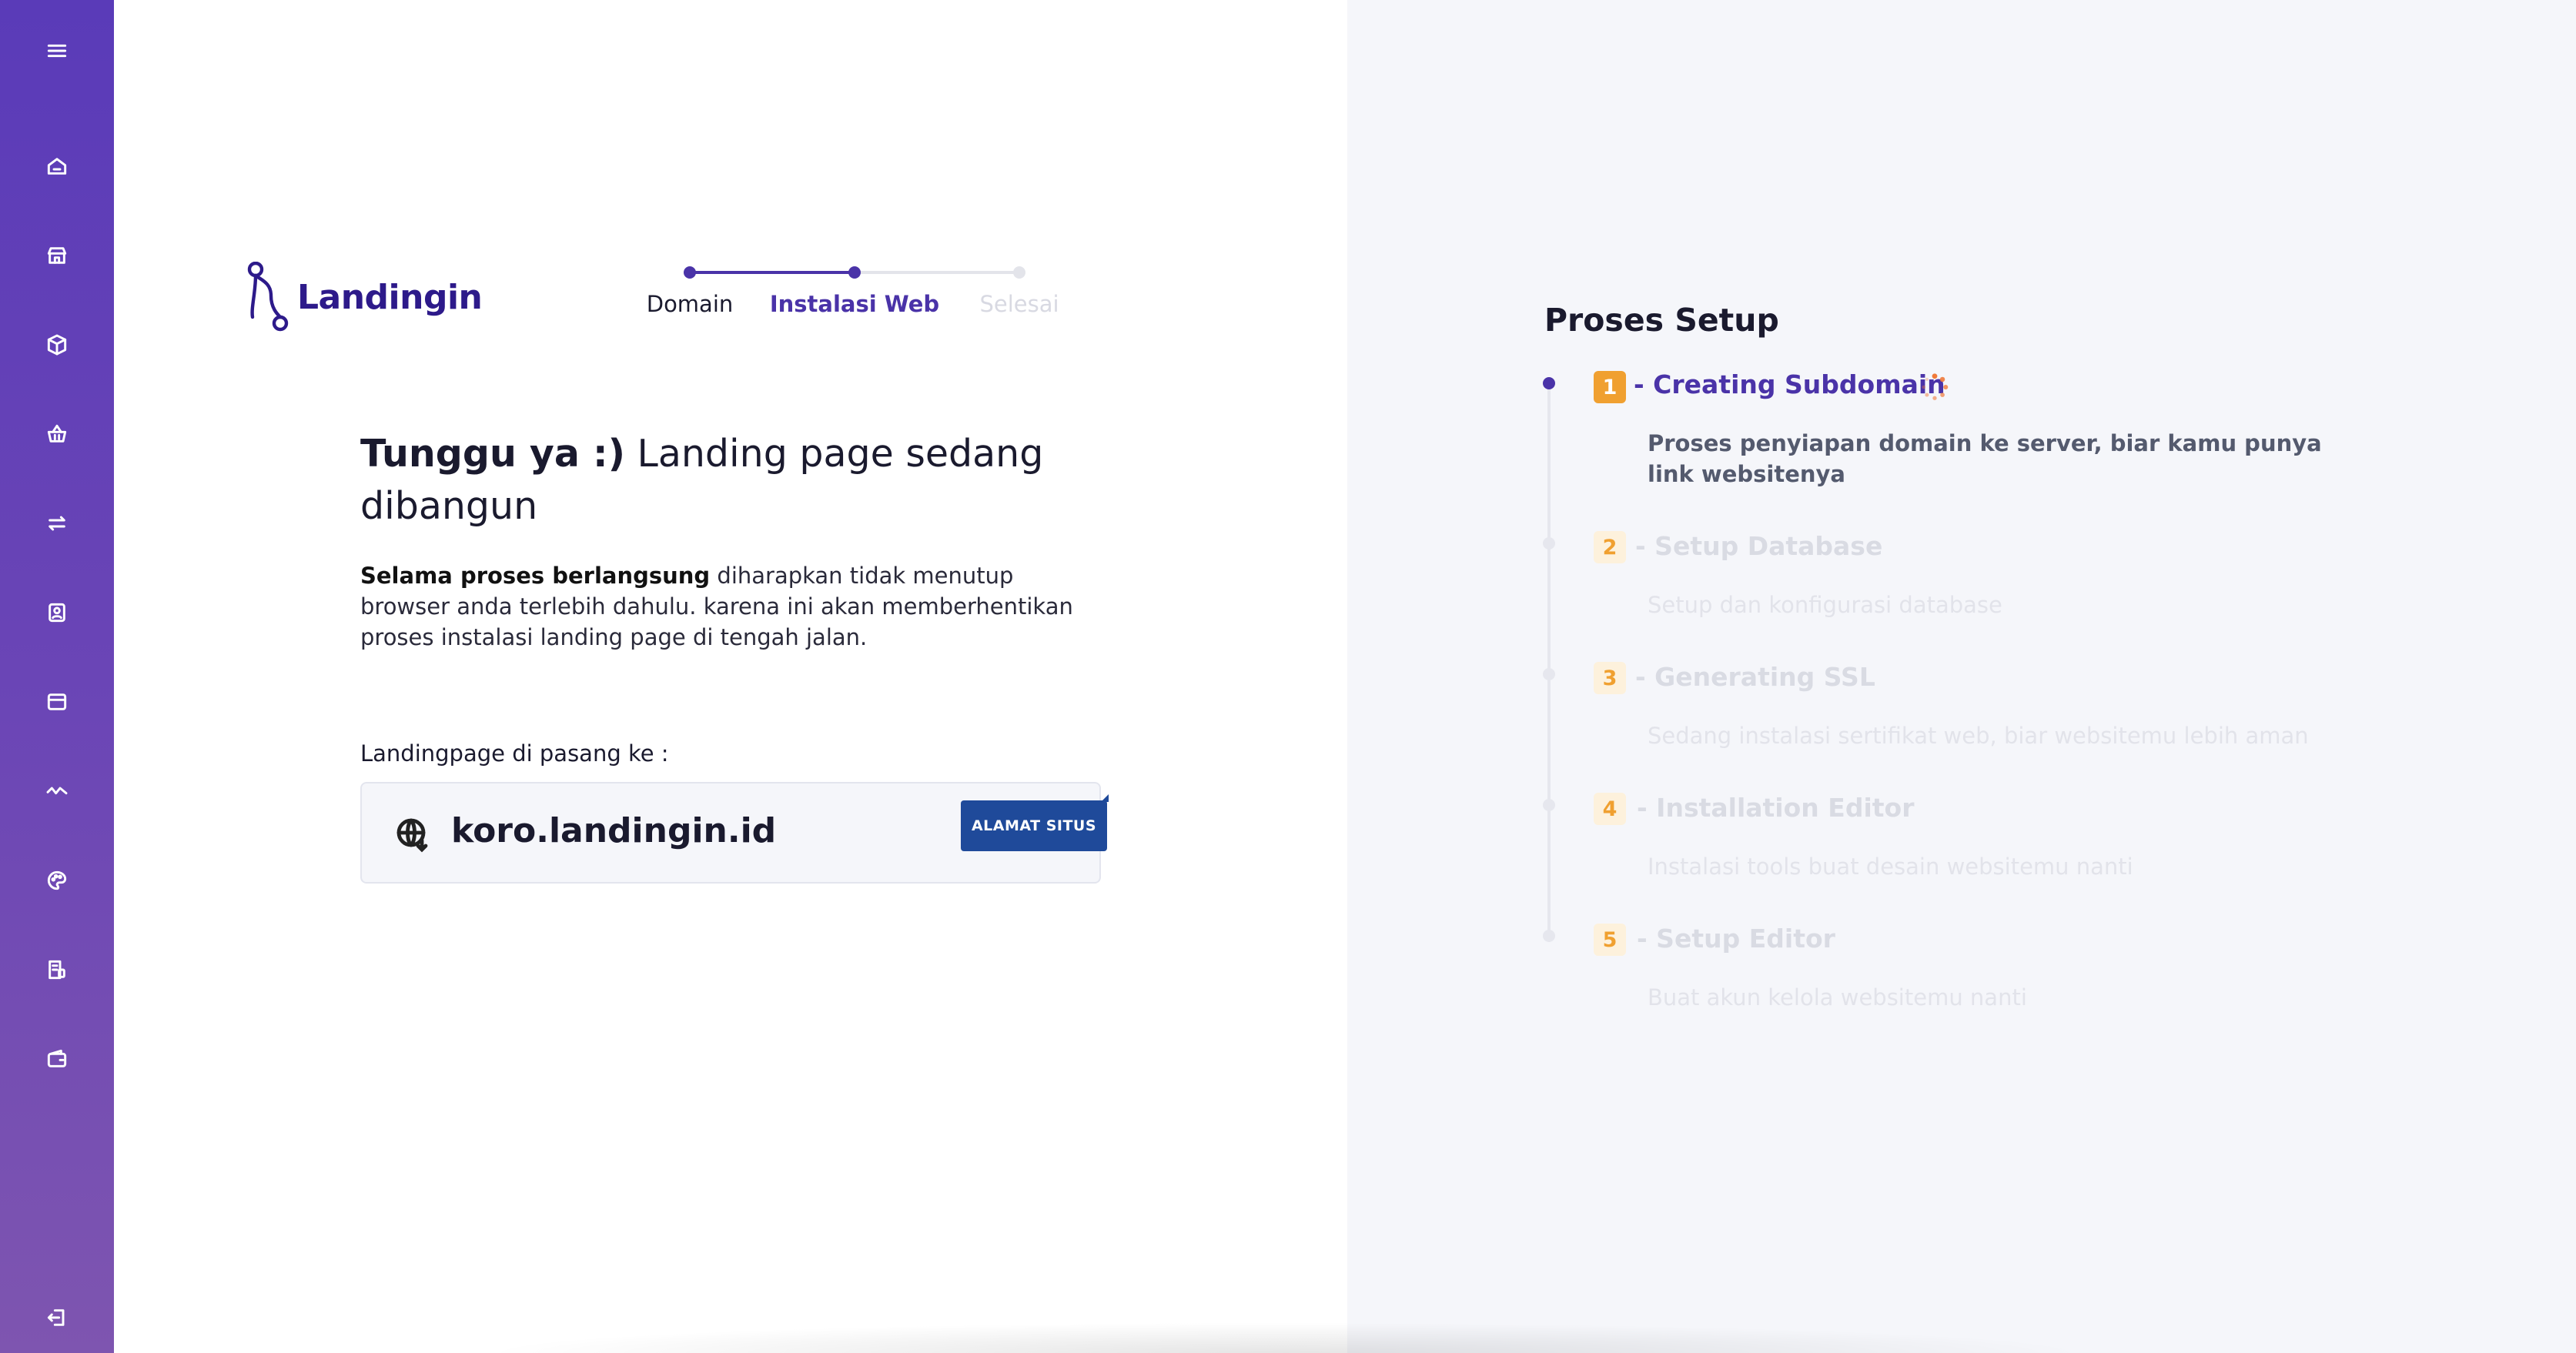 The height and width of the screenshot is (1353, 2576). I want to click on step-4-title: - Installation Editor, so click(1776, 808).